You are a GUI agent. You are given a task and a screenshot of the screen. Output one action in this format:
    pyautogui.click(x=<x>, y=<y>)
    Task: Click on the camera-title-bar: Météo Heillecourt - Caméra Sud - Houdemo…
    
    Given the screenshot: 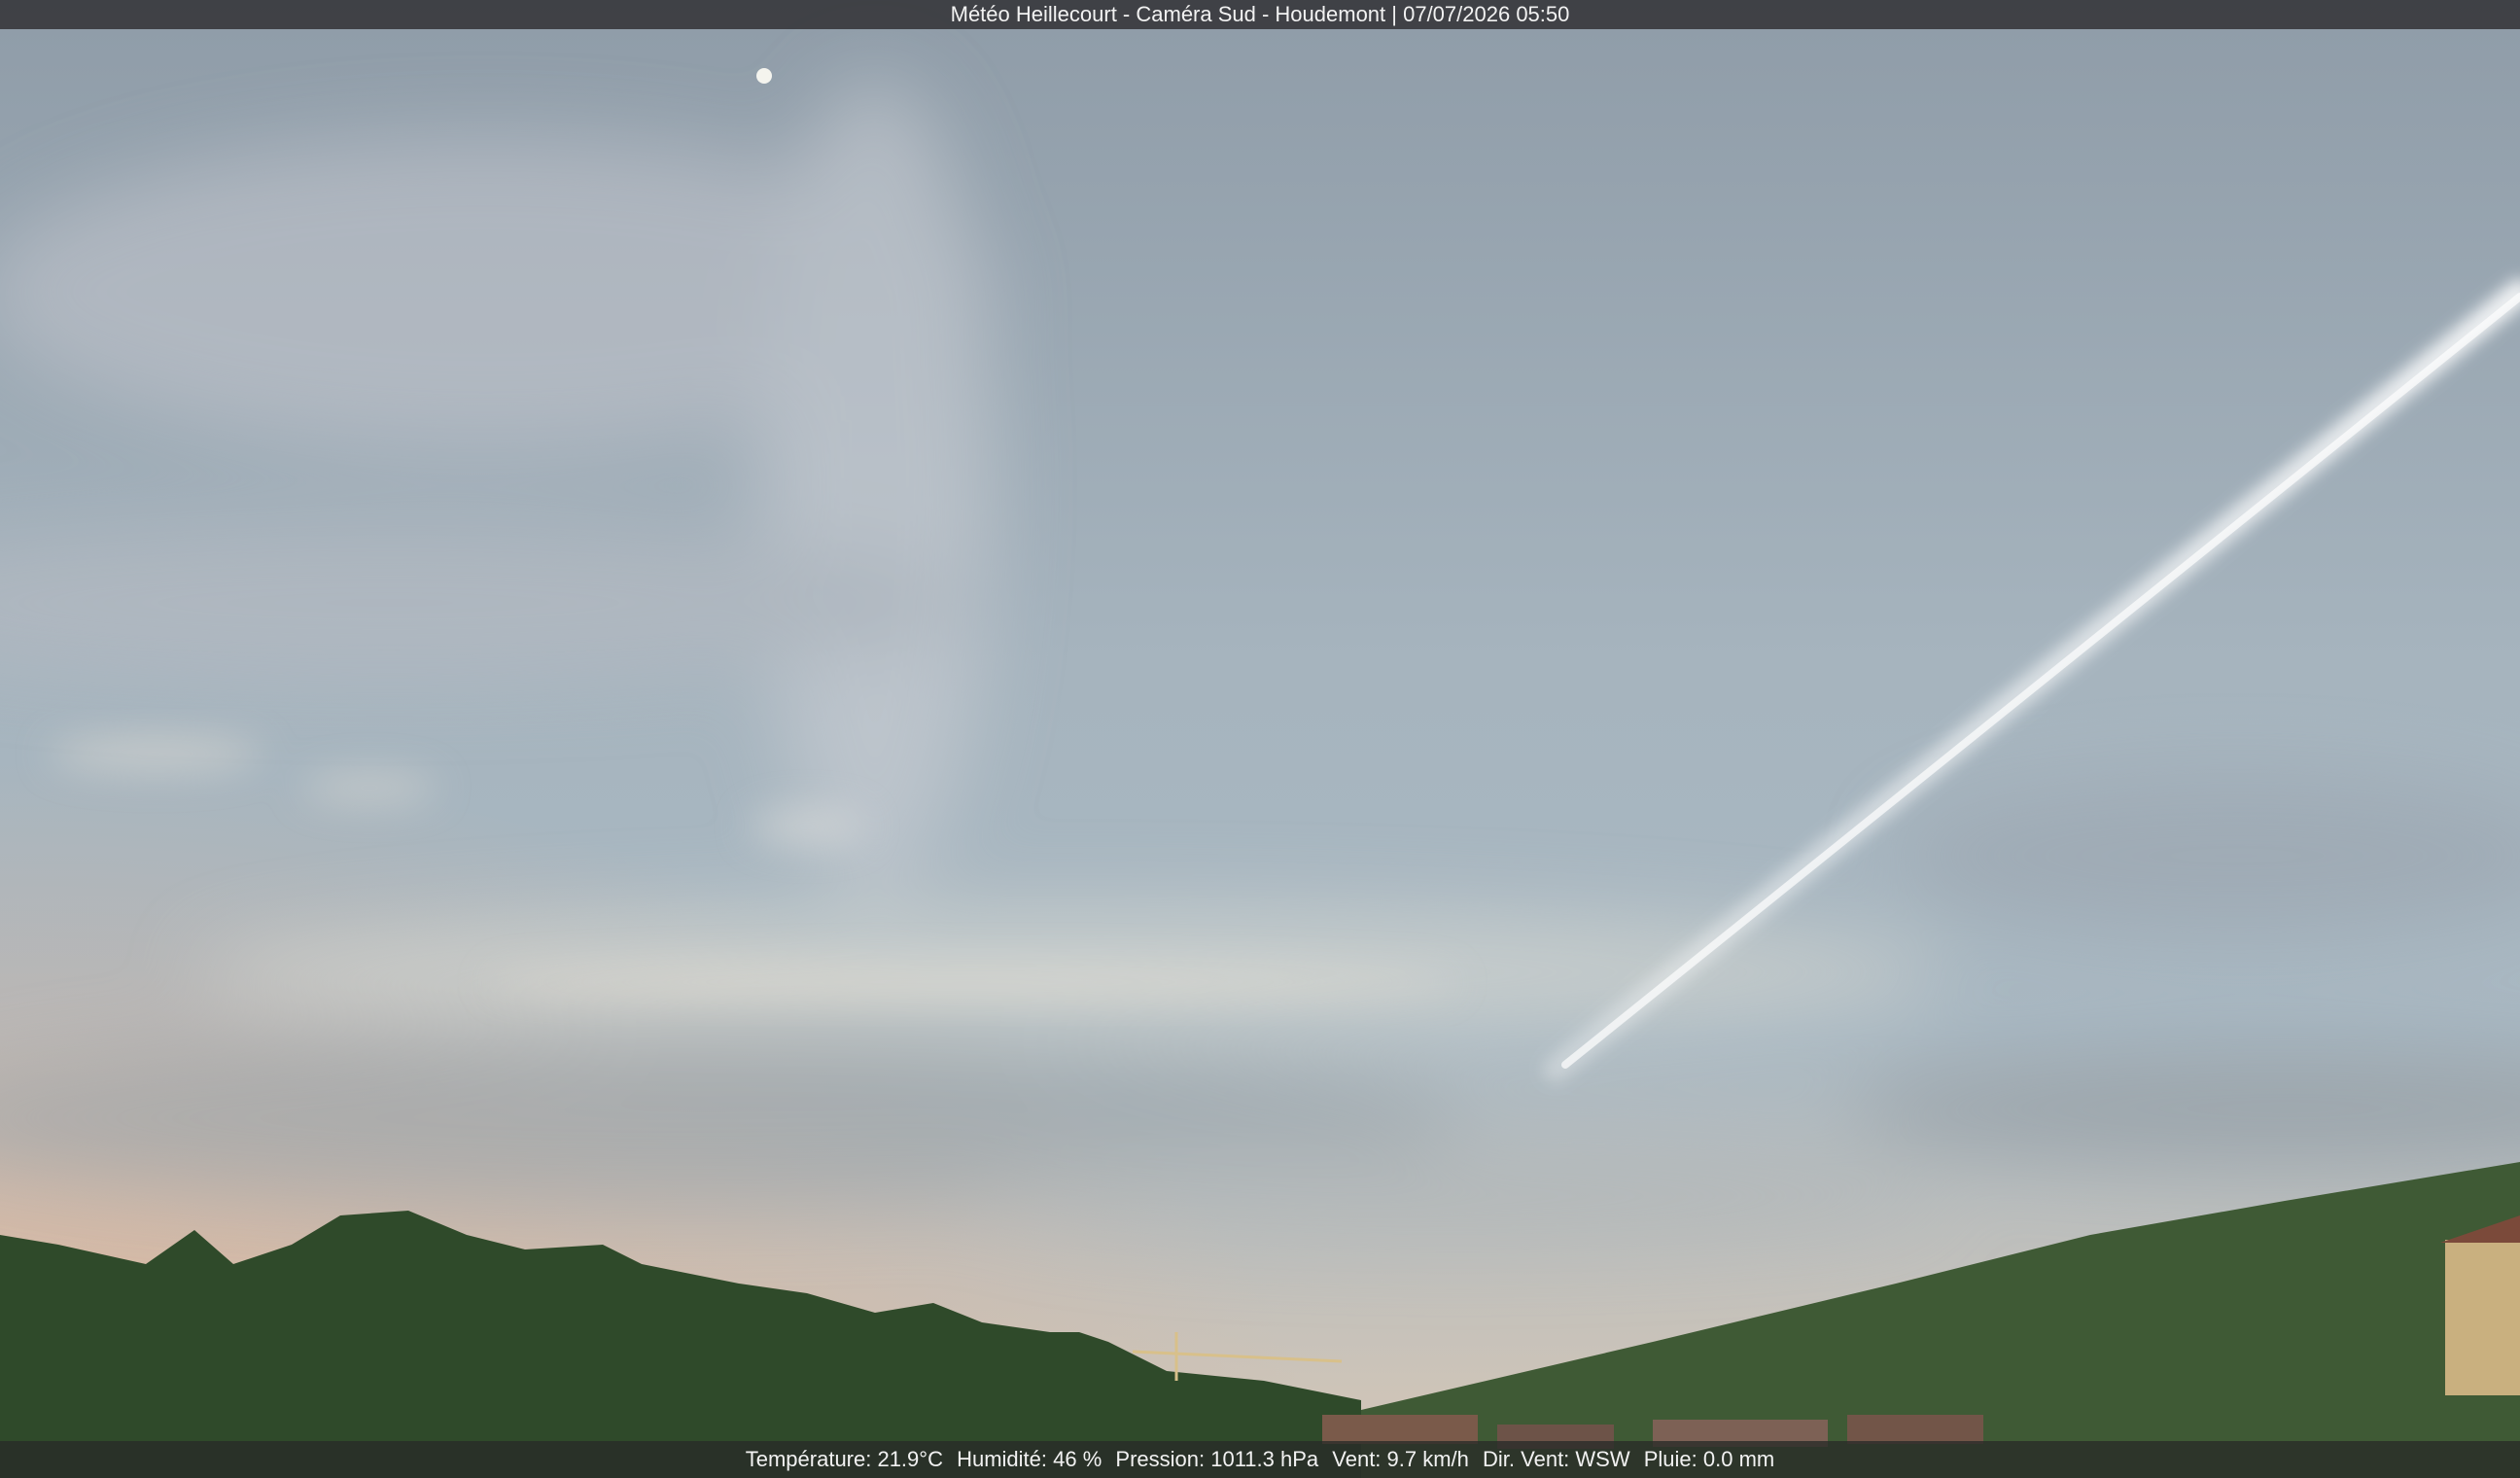 What is the action you would take?
    pyautogui.click(x=1260, y=14)
    